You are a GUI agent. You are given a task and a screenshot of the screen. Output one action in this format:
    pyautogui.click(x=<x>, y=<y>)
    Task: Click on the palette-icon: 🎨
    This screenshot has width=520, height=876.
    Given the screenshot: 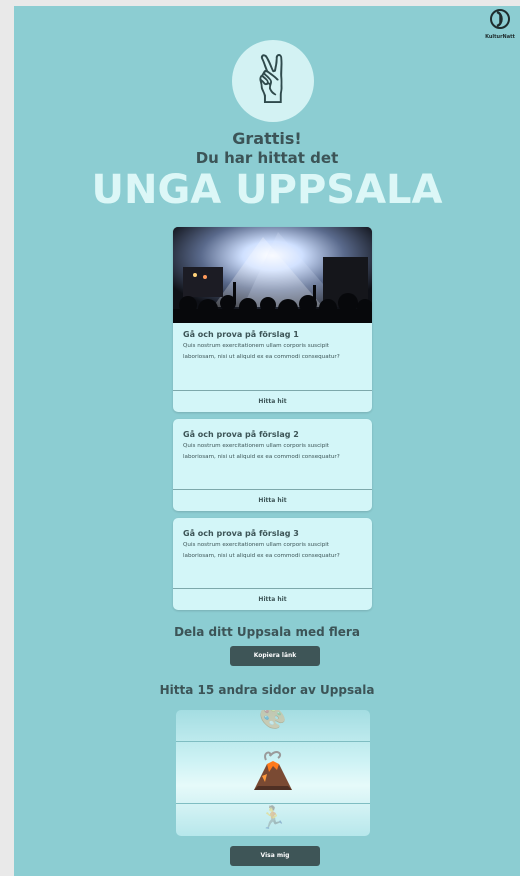 What is the action you would take?
    pyautogui.click(x=273, y=720)
    